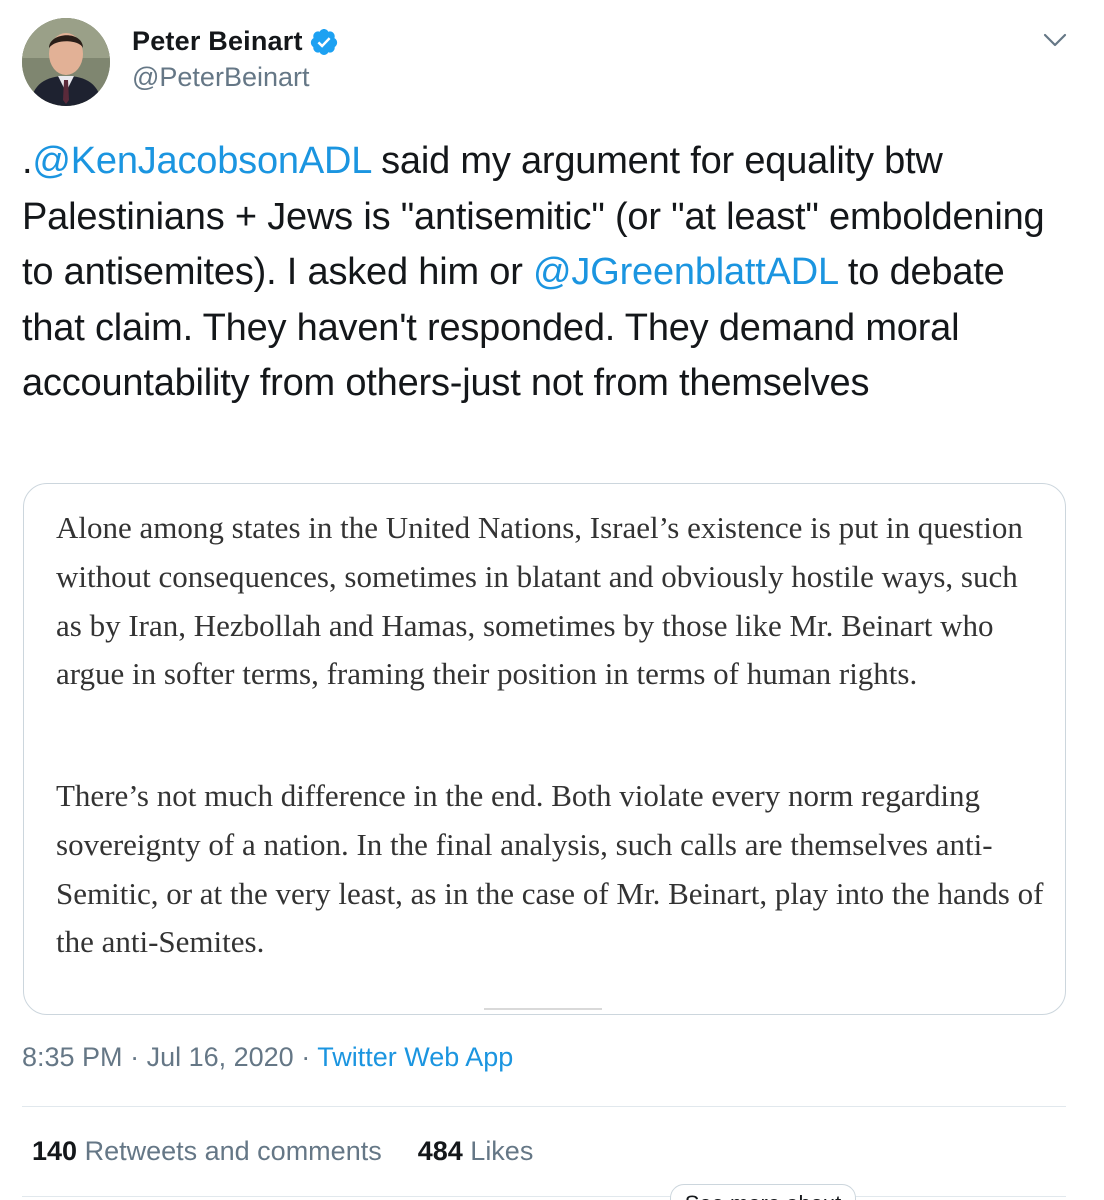  I want to click on author-display-name: Peter Beinart, so click(217, 41).